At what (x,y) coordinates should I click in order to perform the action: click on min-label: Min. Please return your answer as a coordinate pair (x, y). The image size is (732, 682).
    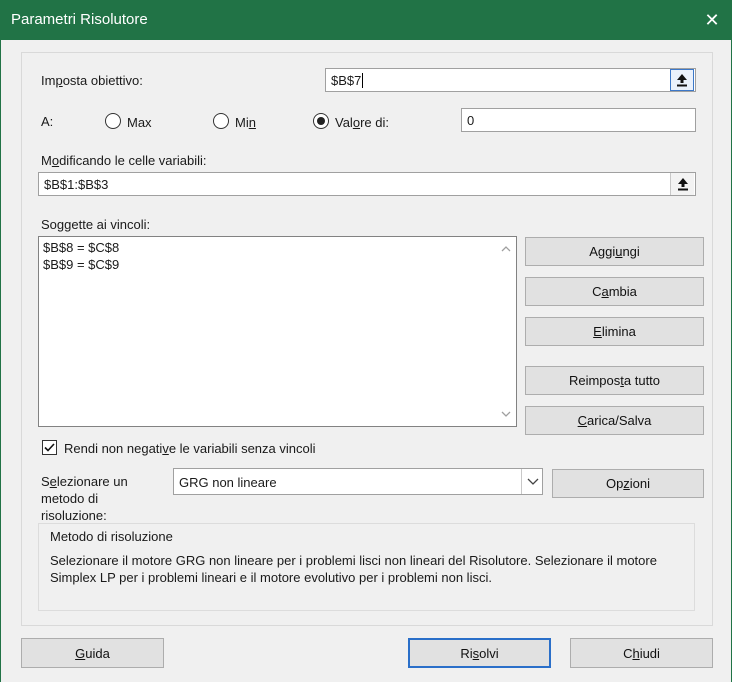
    Looking at the image, I should click on (245, 122).